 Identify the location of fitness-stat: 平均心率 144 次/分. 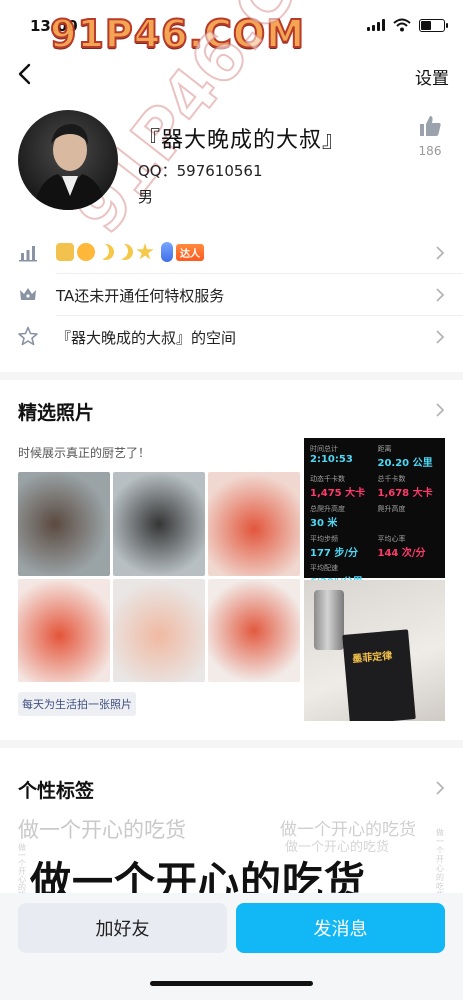
(401, 547).